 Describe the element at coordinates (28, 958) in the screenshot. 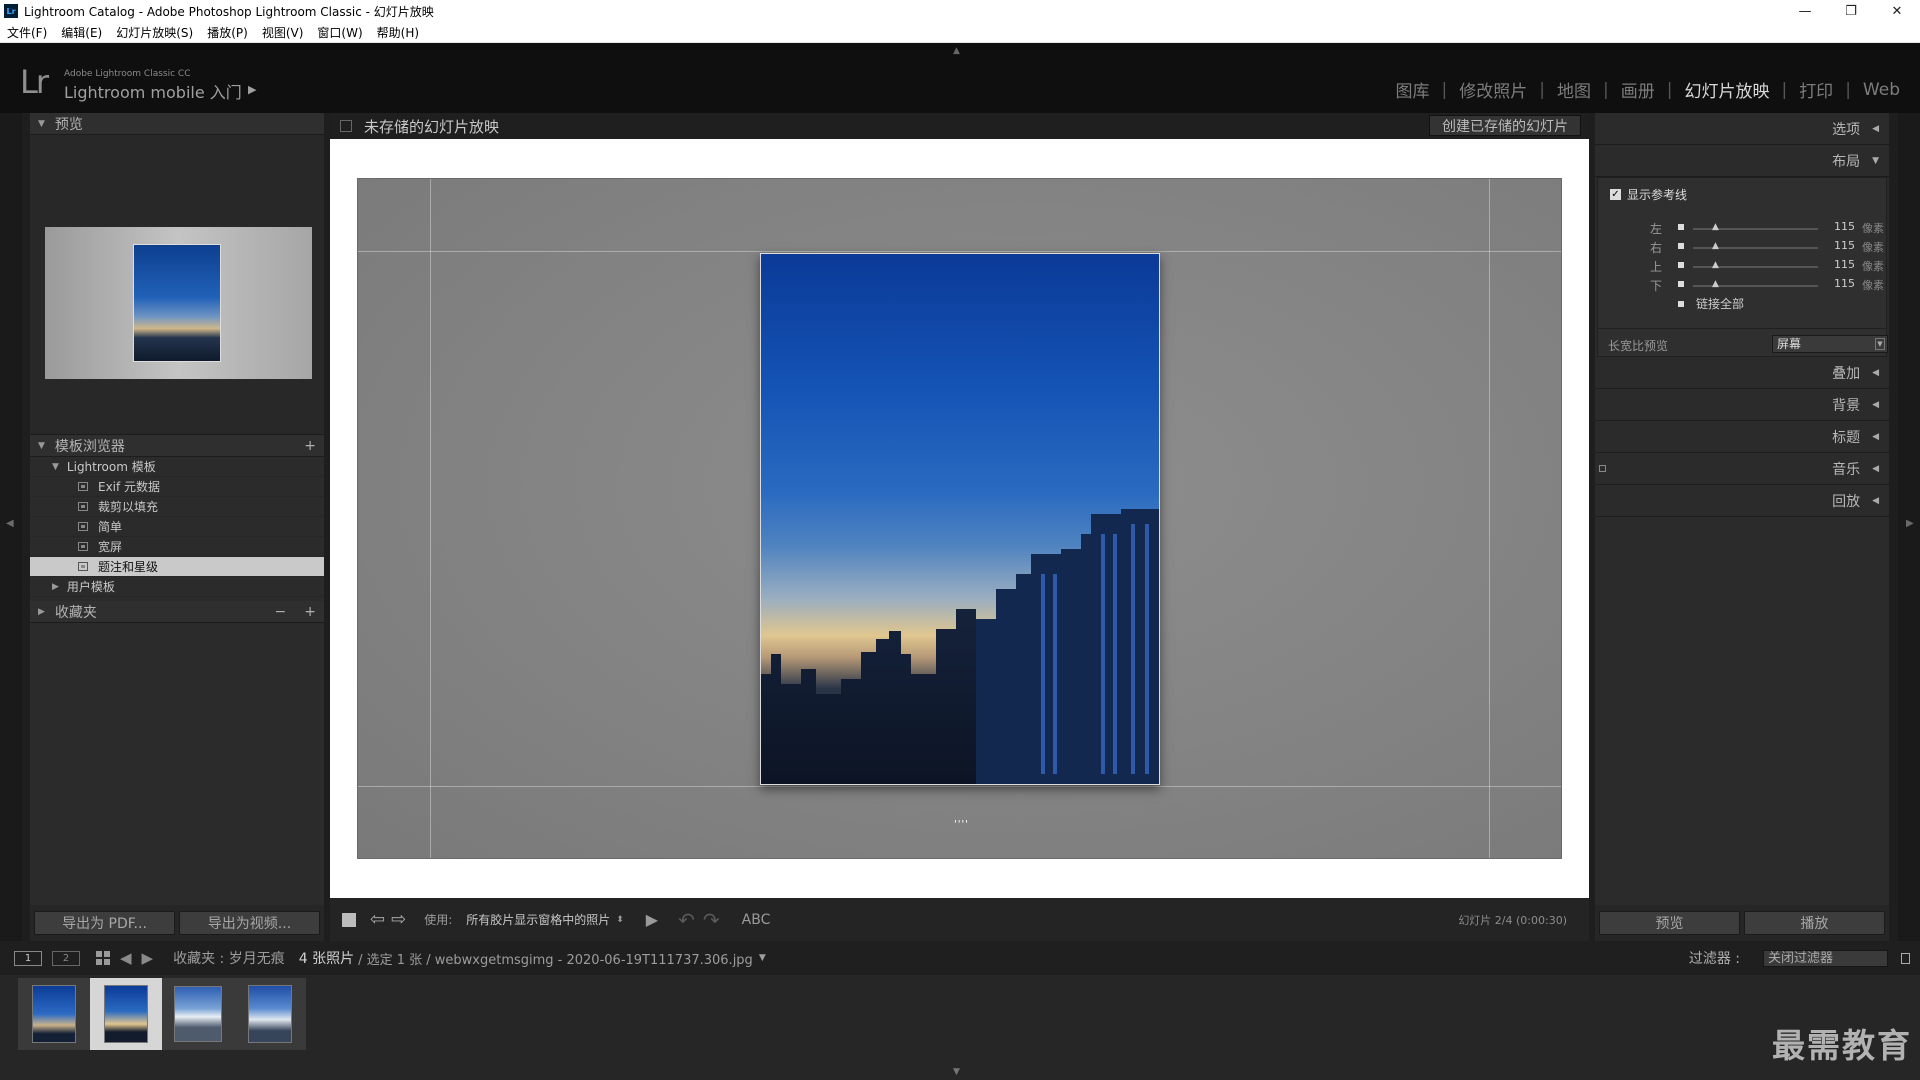

I see `monitor-1-button: 1` at that location.